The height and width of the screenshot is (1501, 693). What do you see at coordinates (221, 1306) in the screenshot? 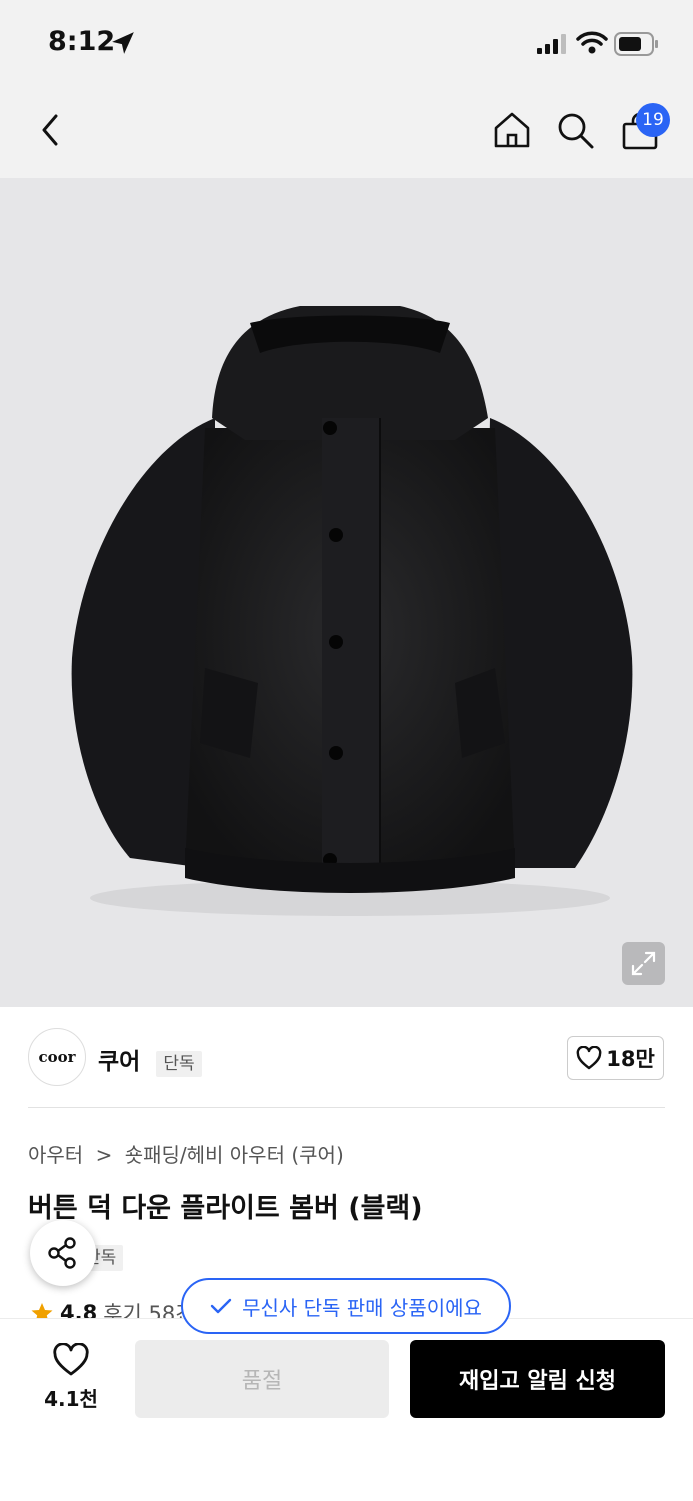
I see `check-icon` at bounding box center [221, 1306].